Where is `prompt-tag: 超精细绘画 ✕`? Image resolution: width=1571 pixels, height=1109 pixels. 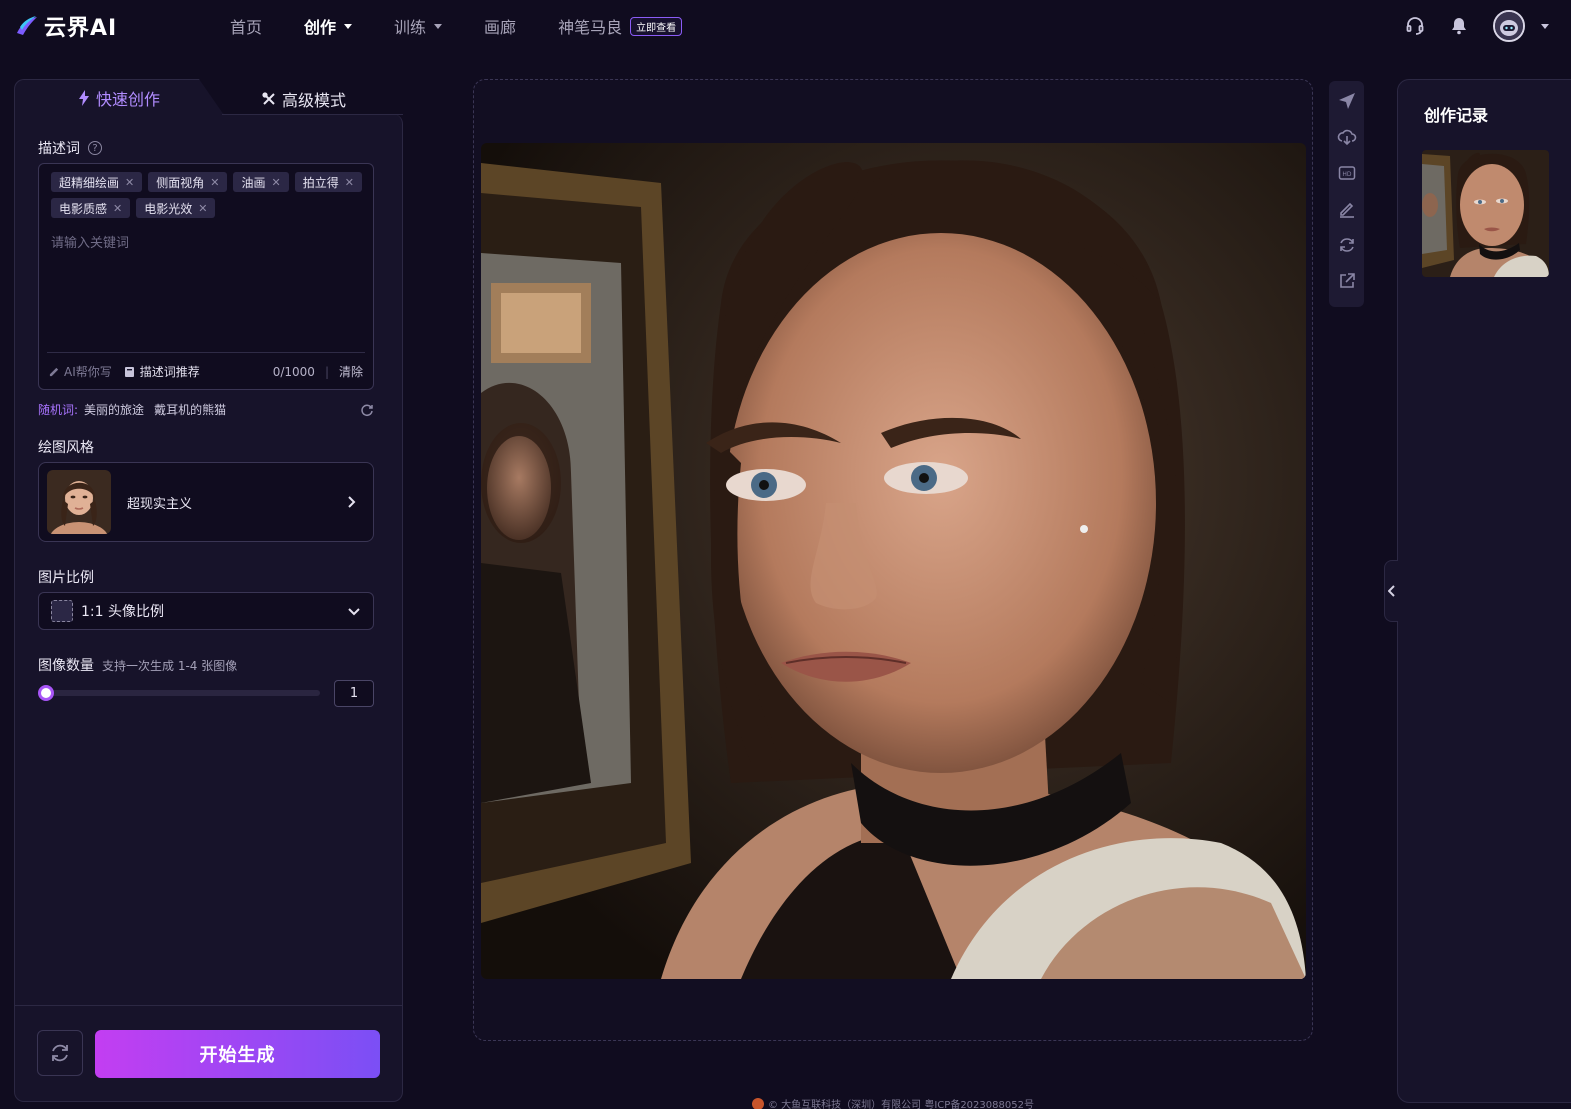
prompt-tag: 超精细绘画 ✕ is located at coordinates (97, 182).